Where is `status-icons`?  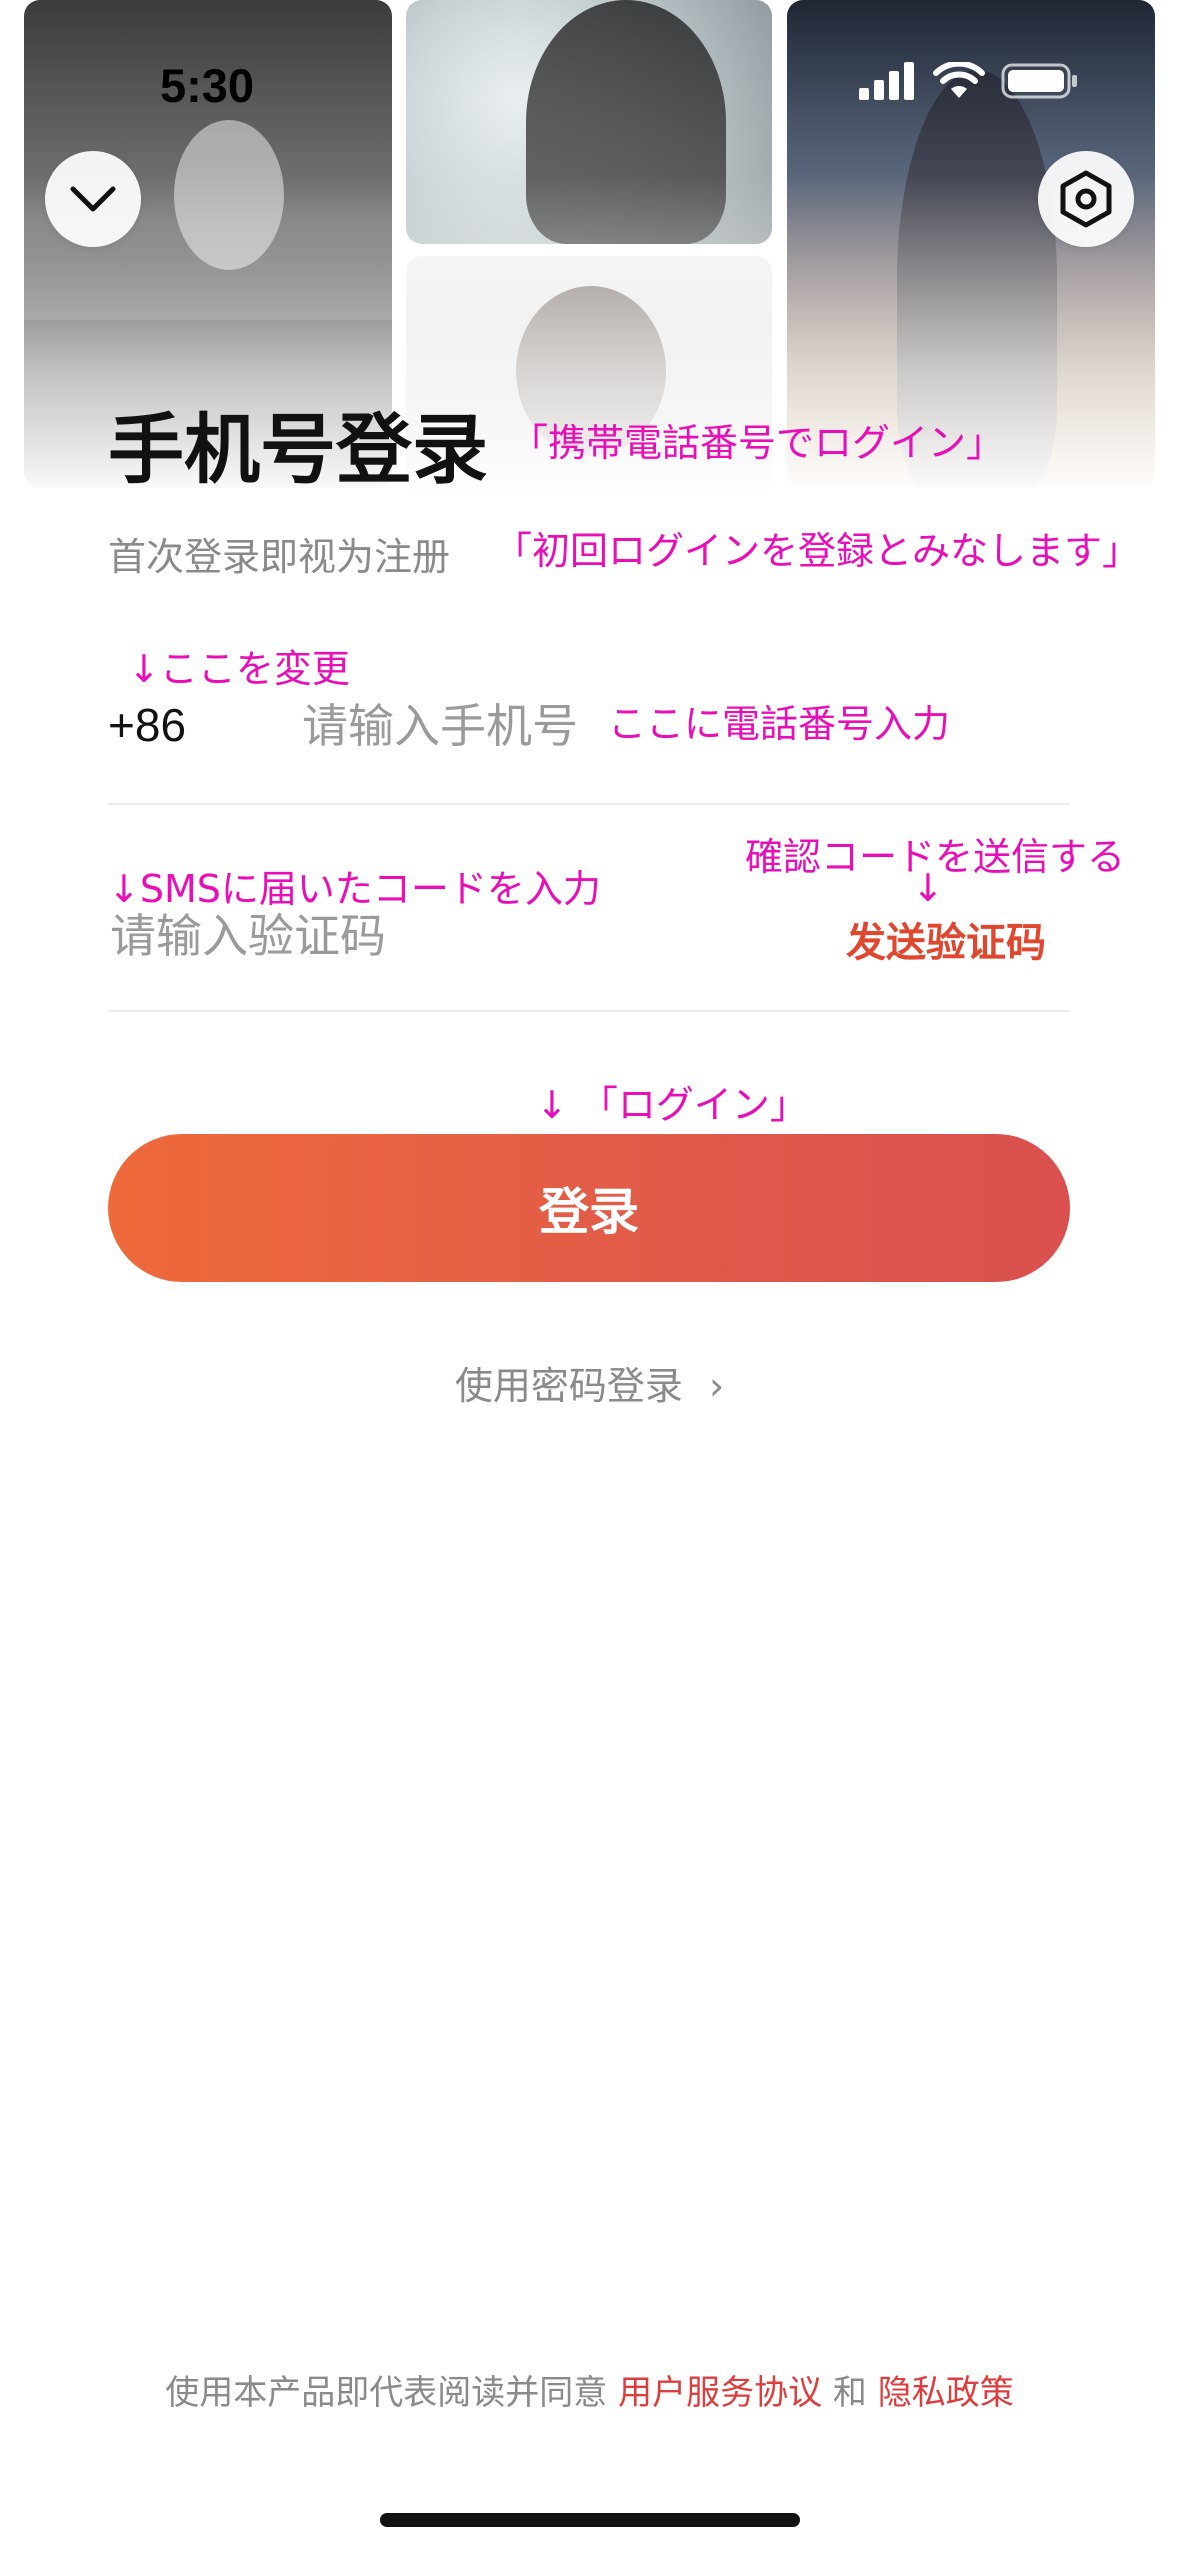 status-icons is located at coordinates (969, 81).